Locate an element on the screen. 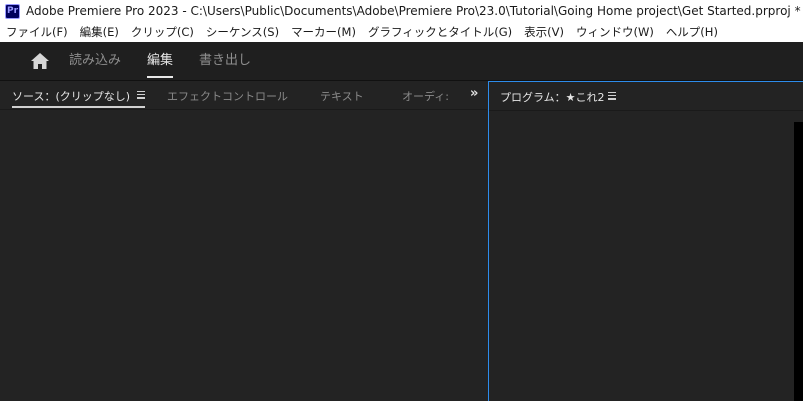 This screenshot has width=803, height=401. program-panel-menu-icon is located at coordinates (612, 96).